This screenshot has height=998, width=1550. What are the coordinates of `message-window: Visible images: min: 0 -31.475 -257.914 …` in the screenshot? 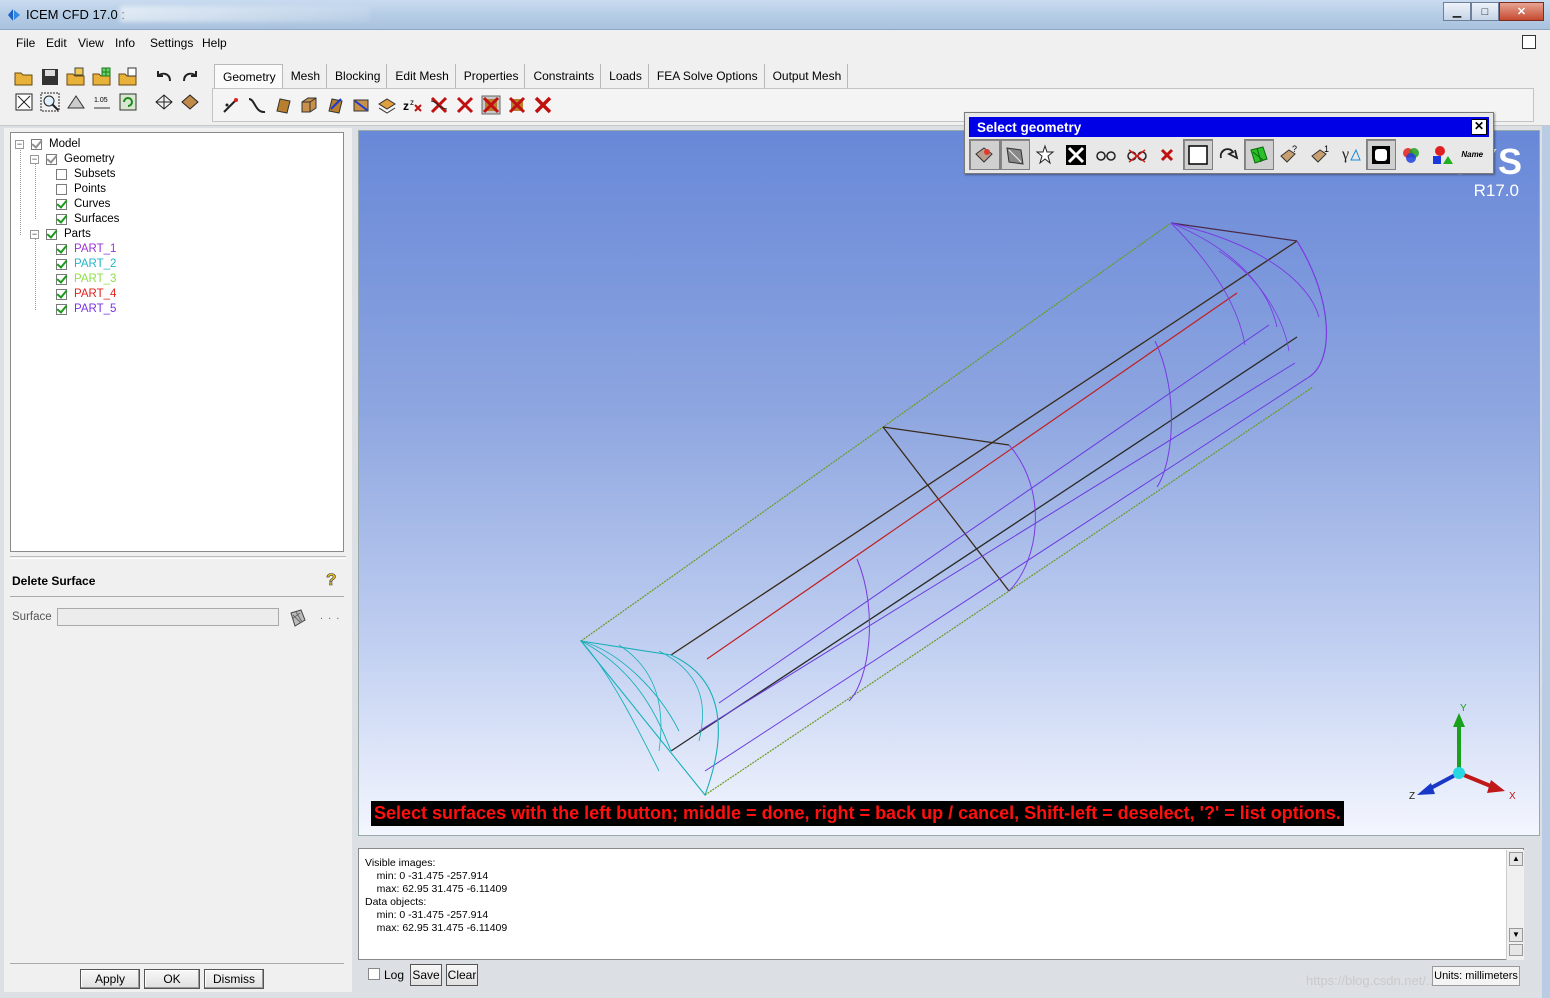 It's located at (941, 904).